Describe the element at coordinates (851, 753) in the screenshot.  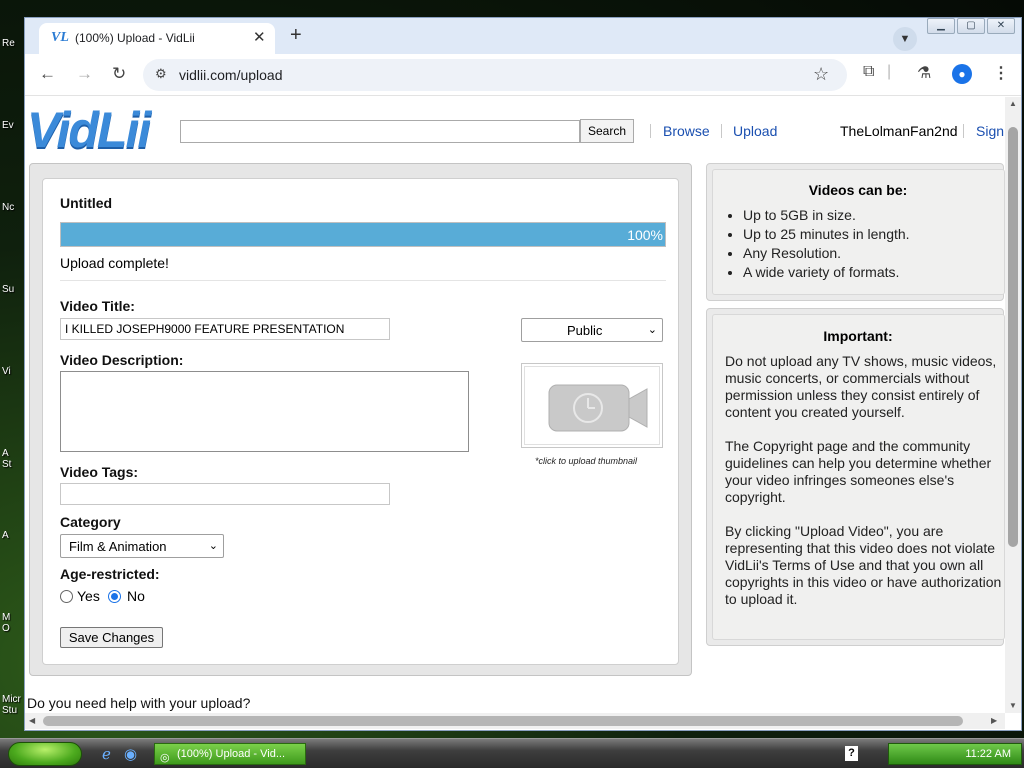
I see `help-icon: ?` at that location.